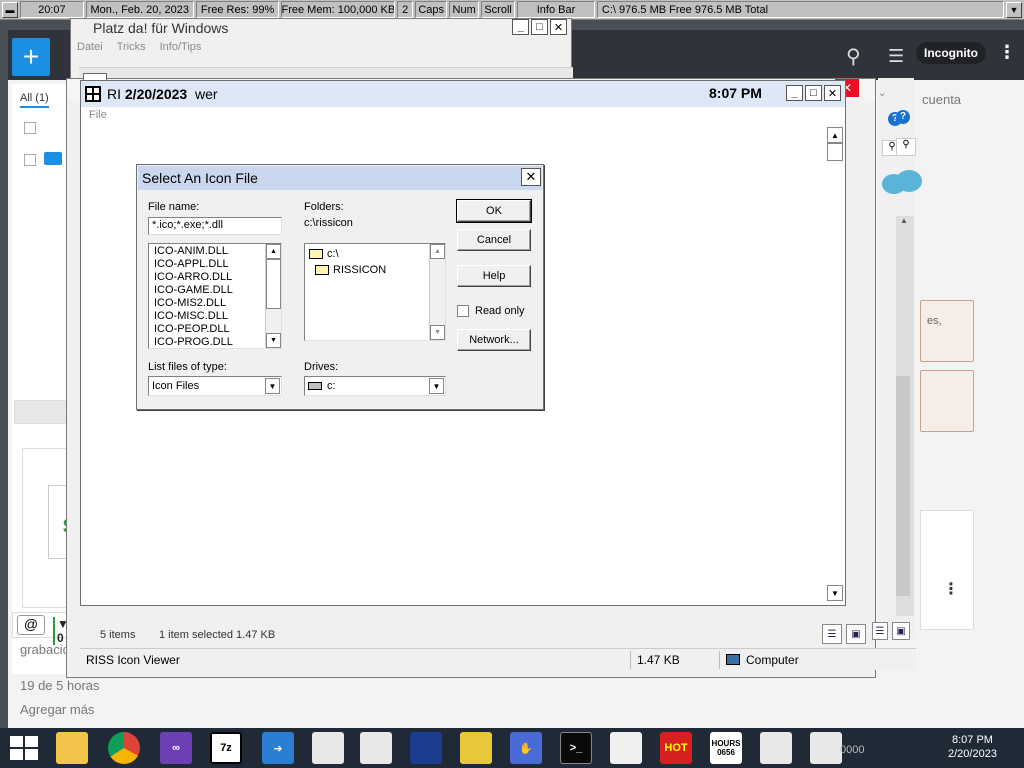  I want to click on folder-item-rissicon: RISSICON, so click(377, 270).